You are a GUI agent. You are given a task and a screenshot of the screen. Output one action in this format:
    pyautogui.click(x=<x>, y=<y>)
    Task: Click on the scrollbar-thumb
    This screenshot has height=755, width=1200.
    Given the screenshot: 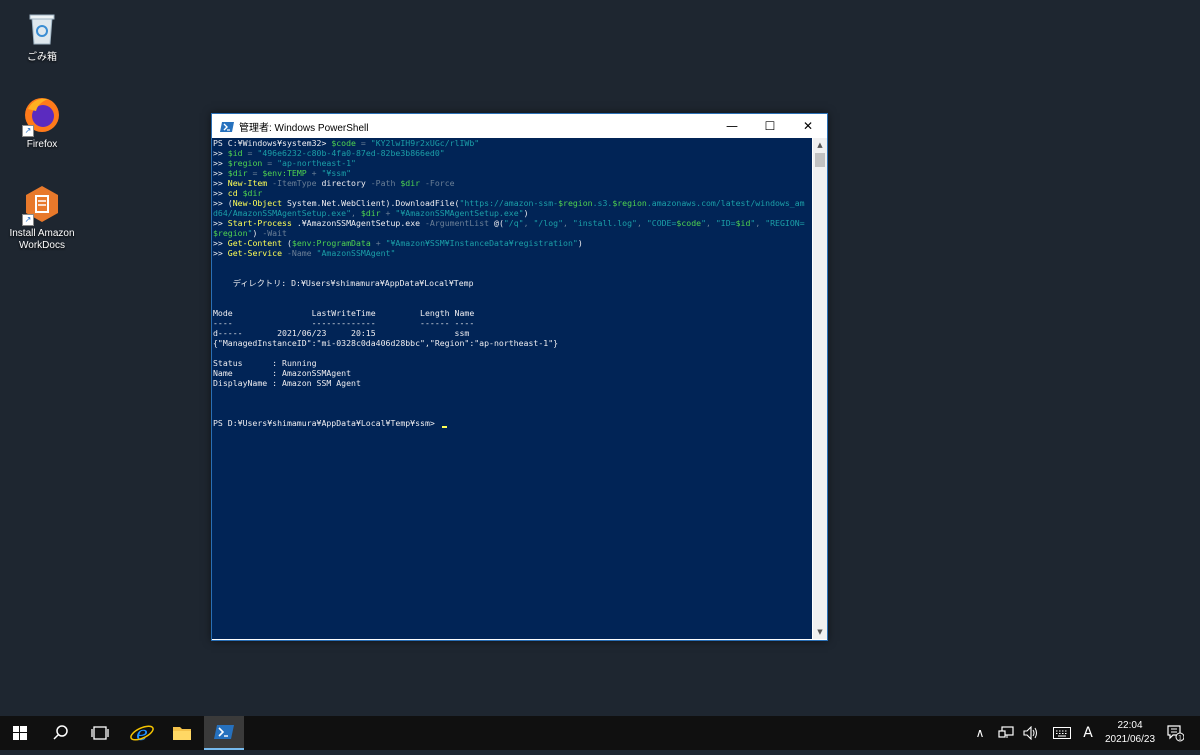 What is the action you would take?
    pyautogui.click(x=820, y=160)
    